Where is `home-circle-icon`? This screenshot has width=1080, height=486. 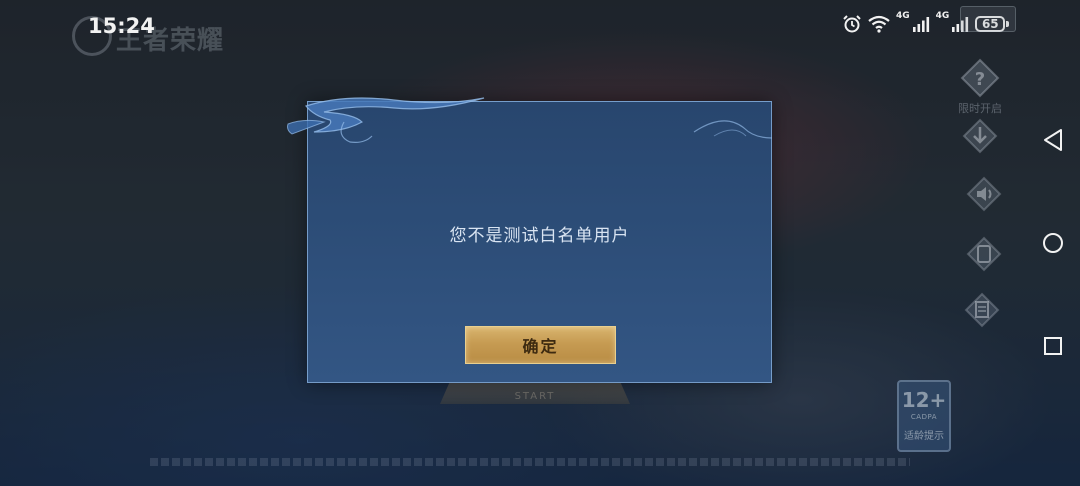 home-circle-icon is located at coordinates (1053, 243).